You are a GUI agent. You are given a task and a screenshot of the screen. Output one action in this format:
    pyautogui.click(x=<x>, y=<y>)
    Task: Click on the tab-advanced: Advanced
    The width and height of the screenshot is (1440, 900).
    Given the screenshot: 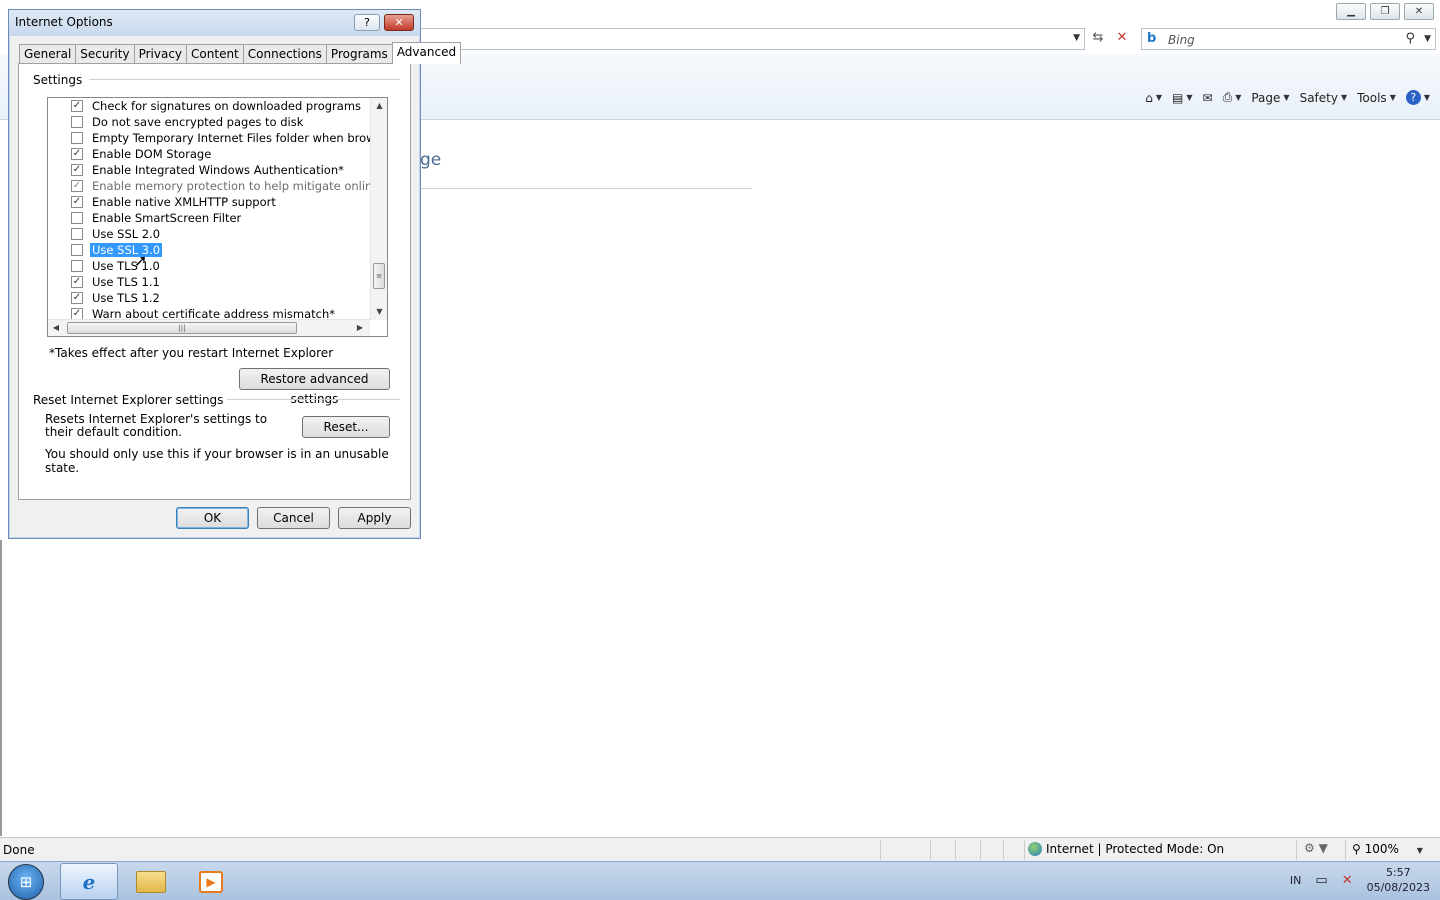 What is the action you would take?
    pyautogui.click(x=426, y=53)
    